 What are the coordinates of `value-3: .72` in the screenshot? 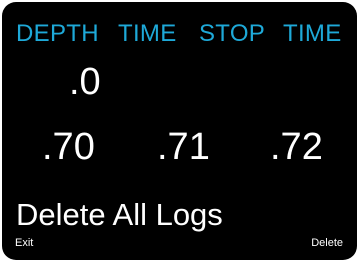 It's located at (296, 147).